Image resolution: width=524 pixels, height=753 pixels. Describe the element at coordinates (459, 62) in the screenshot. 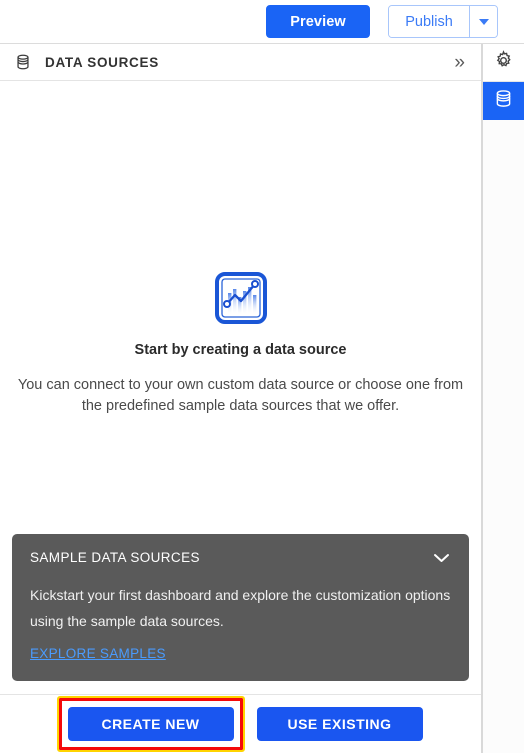

I see `collapse-panel-icon: »` at that location.